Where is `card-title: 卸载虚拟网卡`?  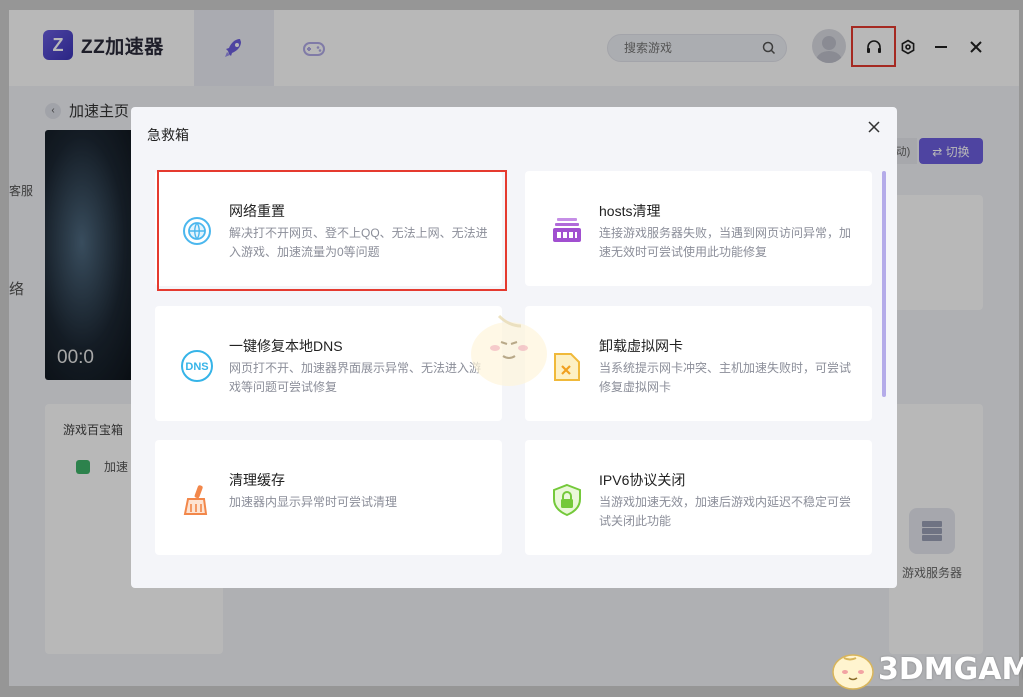
card-title: 卸载虚拟网卡 is located at coordinates (641, 346).